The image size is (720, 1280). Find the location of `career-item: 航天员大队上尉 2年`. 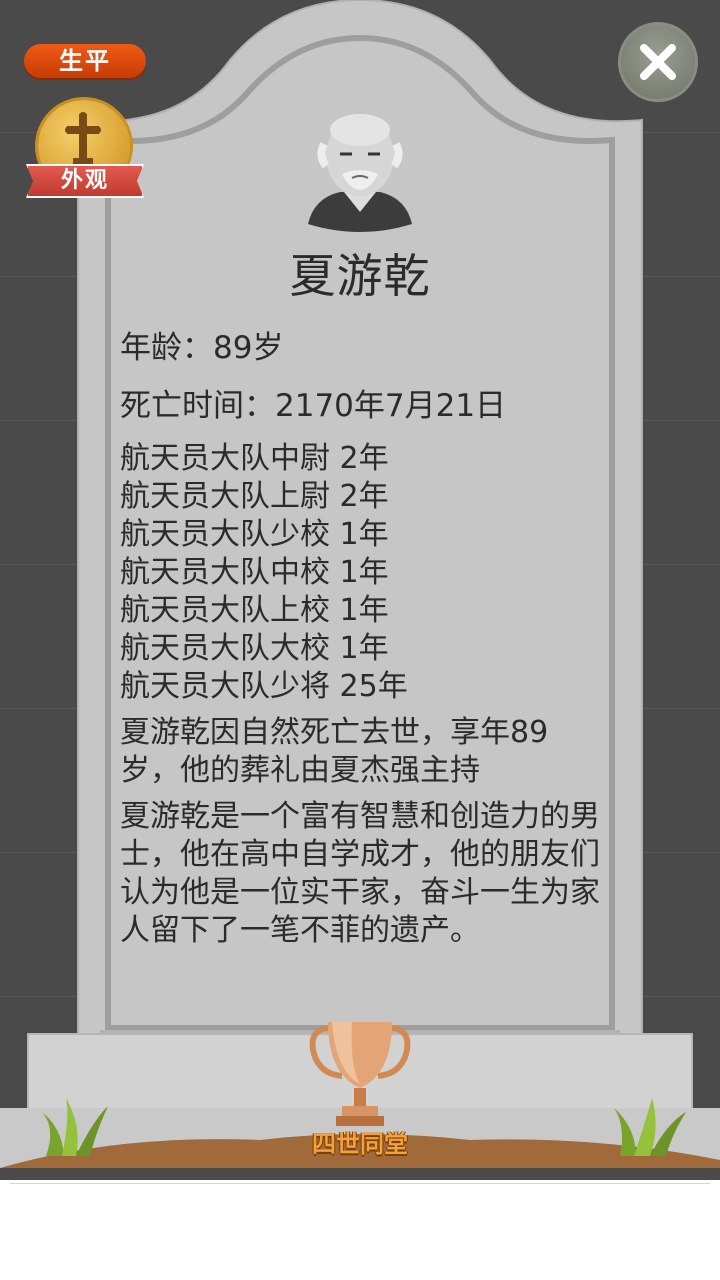

career-item: 航天员大队上尉 2年 is located at coordinates (254, 496).